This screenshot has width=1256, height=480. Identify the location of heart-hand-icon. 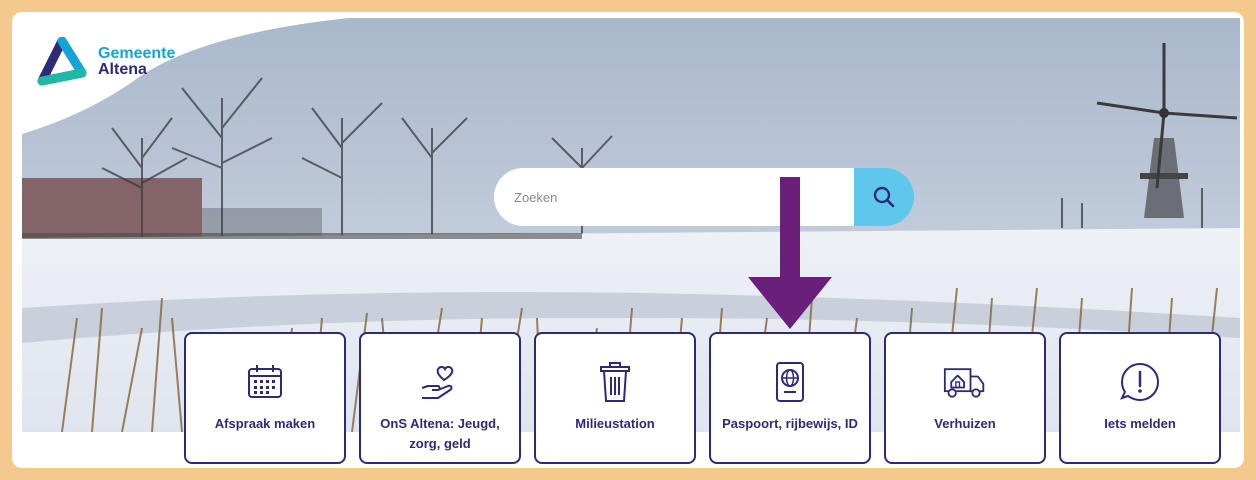
(437, 382).